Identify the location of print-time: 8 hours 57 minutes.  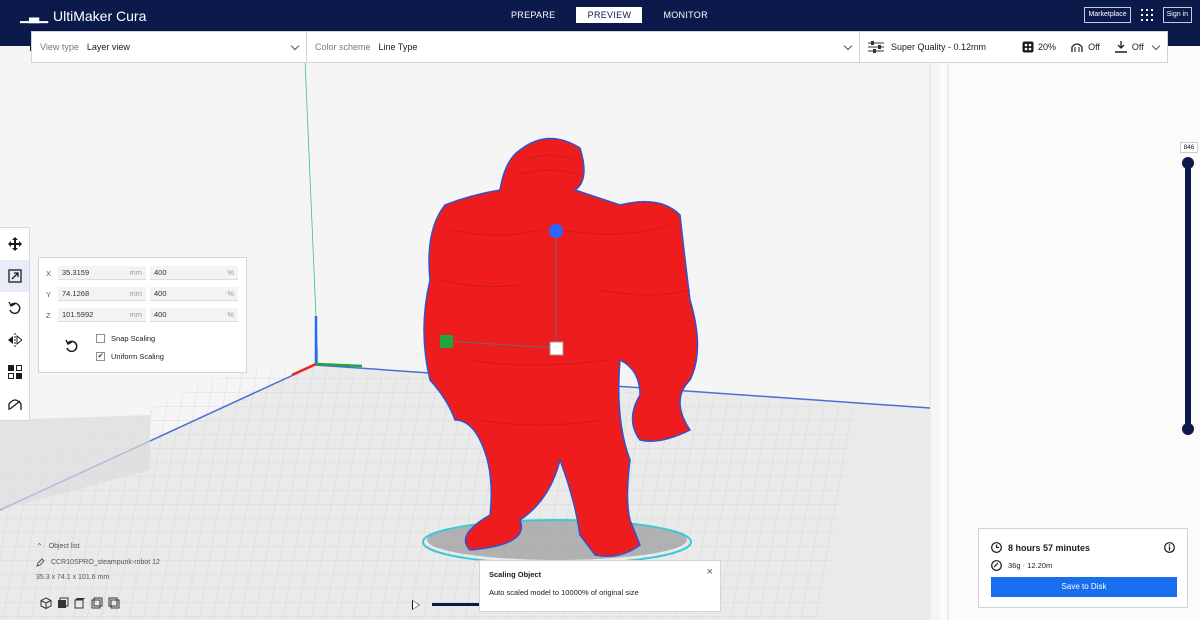
(1049, 547).